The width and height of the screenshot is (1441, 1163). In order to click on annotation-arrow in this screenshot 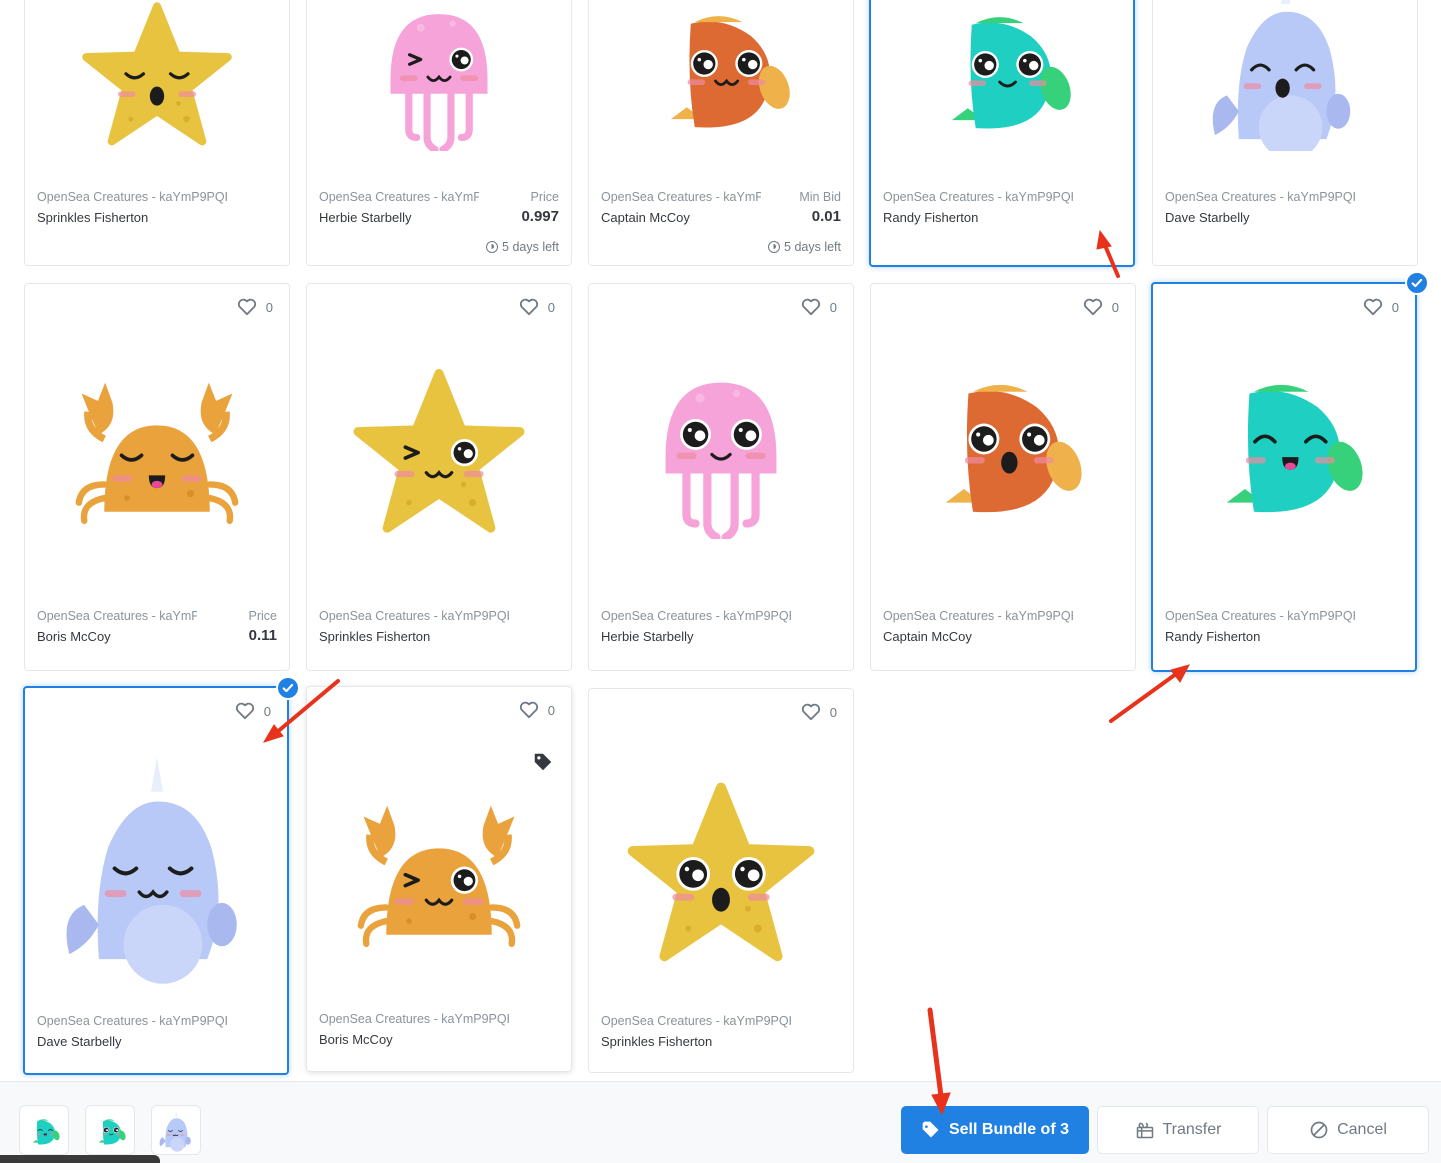, I will do `click(1149, 693)`.